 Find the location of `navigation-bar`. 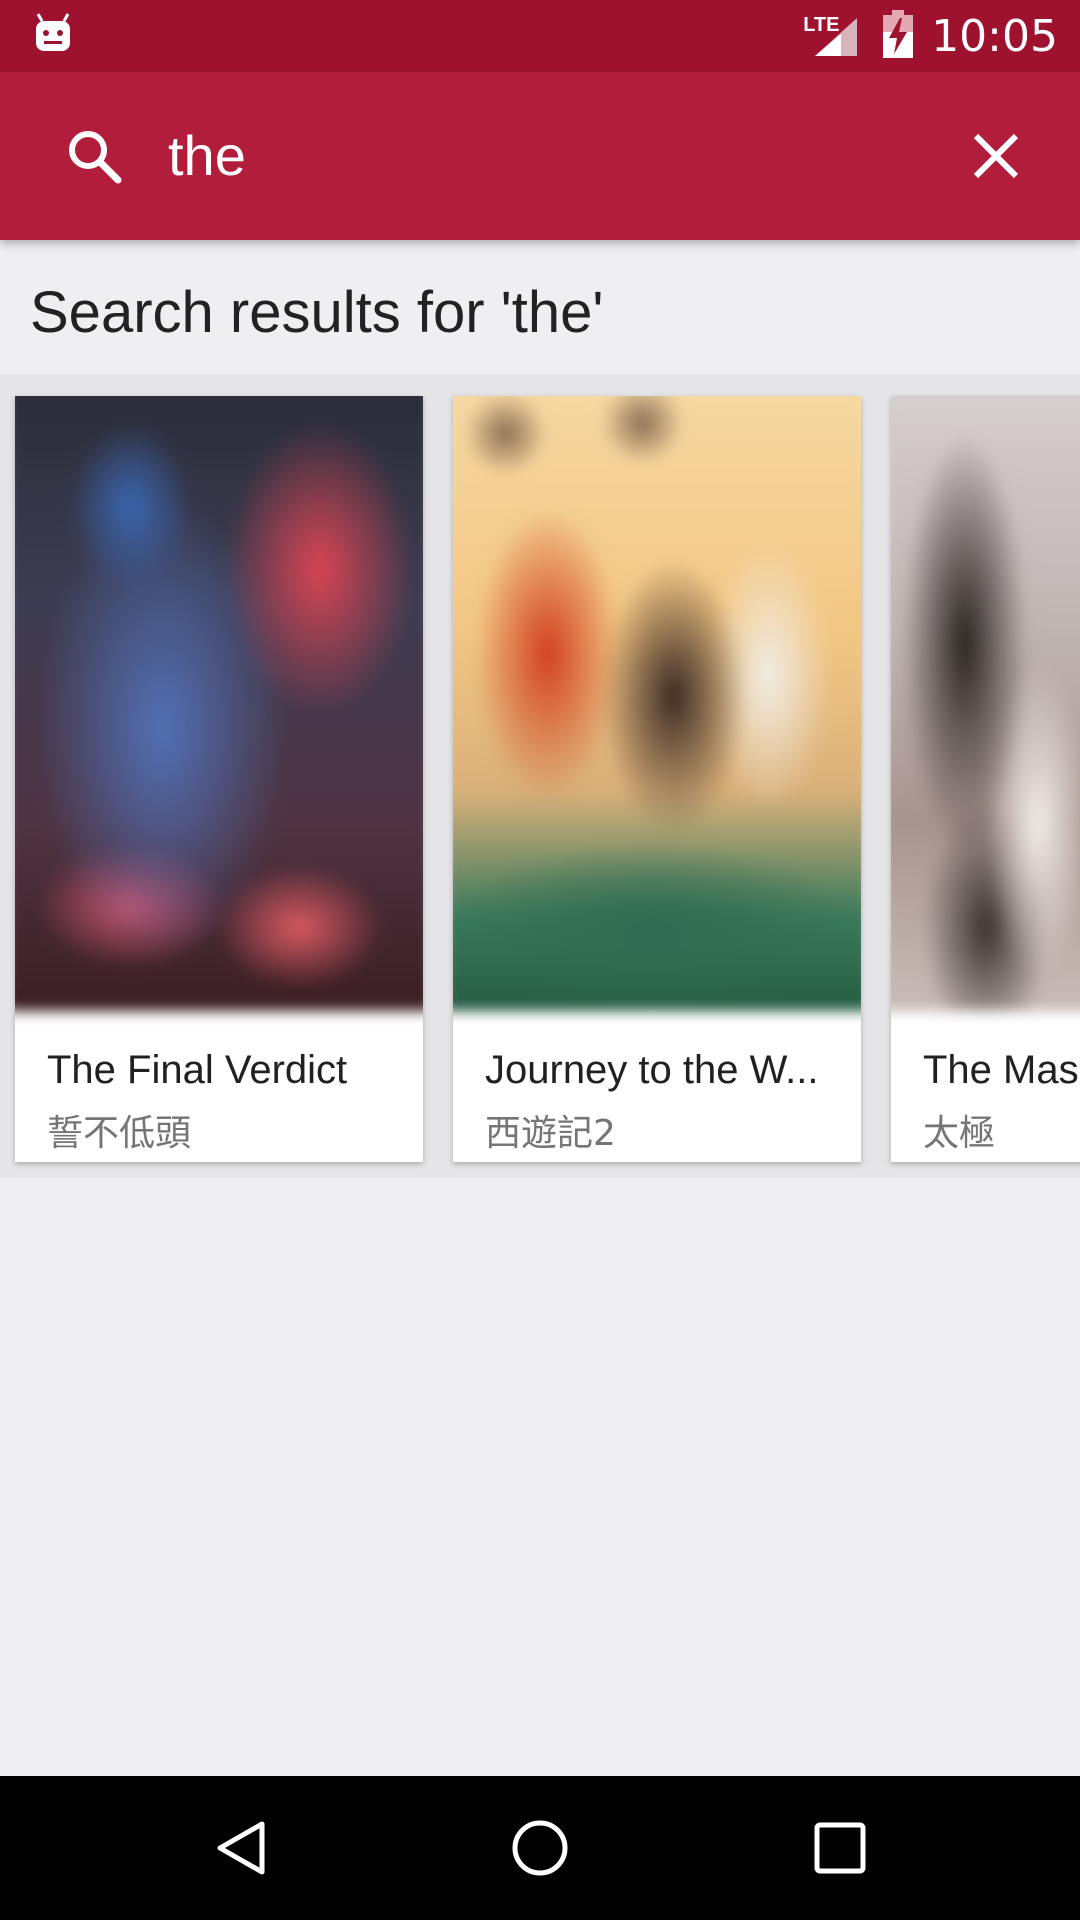

navigation-bar is located at coordinates (540, 1848).